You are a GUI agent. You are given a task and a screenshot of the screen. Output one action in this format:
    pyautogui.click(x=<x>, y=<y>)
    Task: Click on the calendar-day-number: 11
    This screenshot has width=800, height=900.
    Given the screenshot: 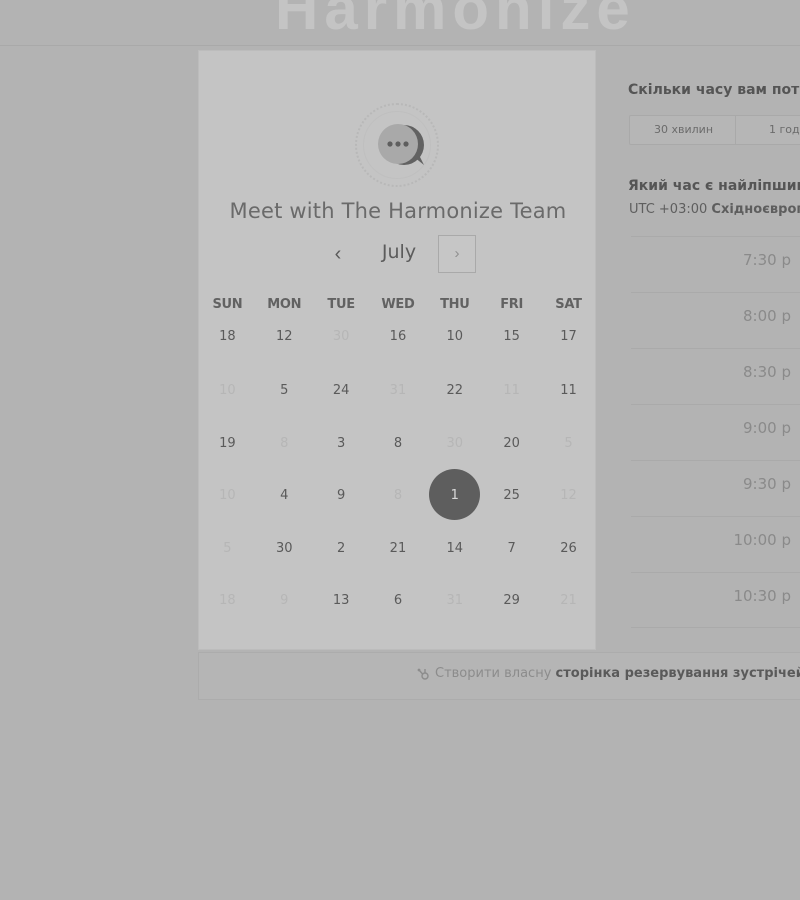 What is the action you would take?
    pyautogui.click(x=511, y=391)
    